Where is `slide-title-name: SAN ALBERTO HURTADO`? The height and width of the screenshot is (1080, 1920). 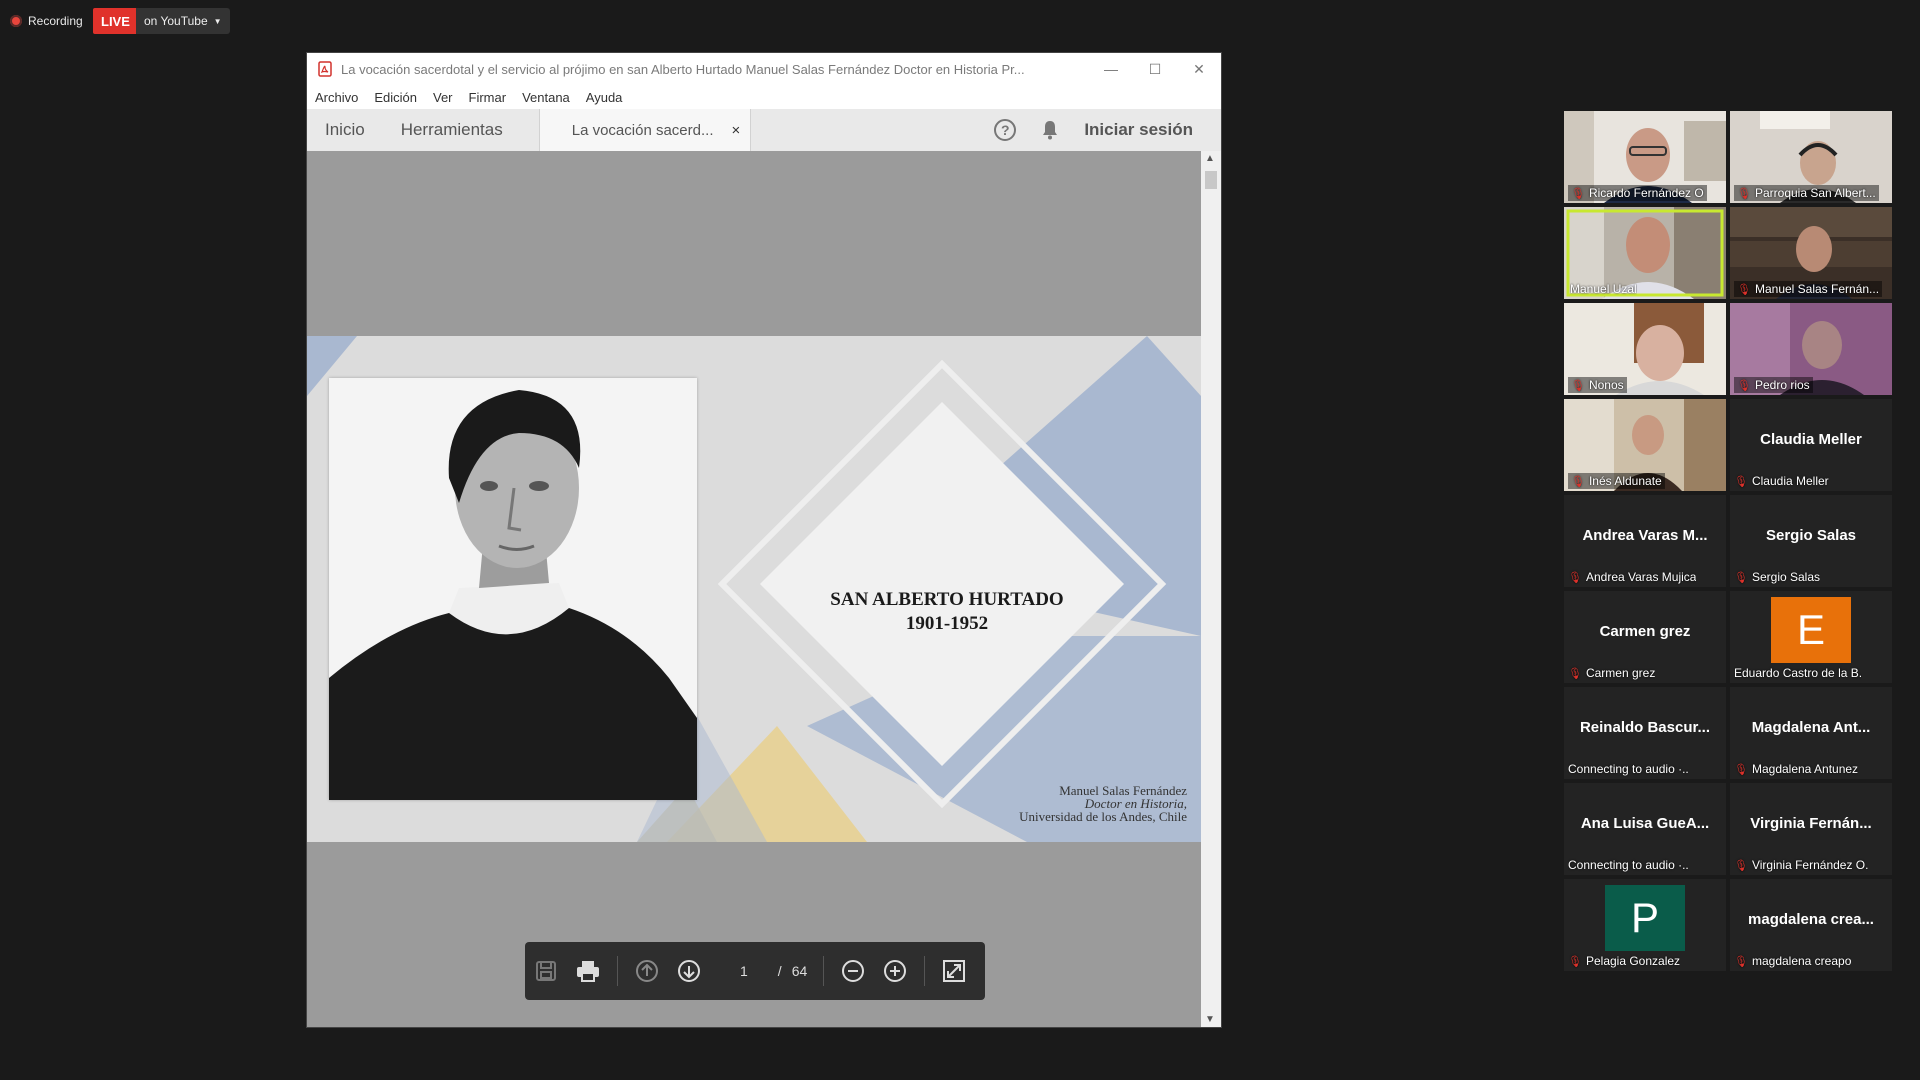
slide-title-name: SAN ALBERTO HURTADO is located at coordinates (947, 599).